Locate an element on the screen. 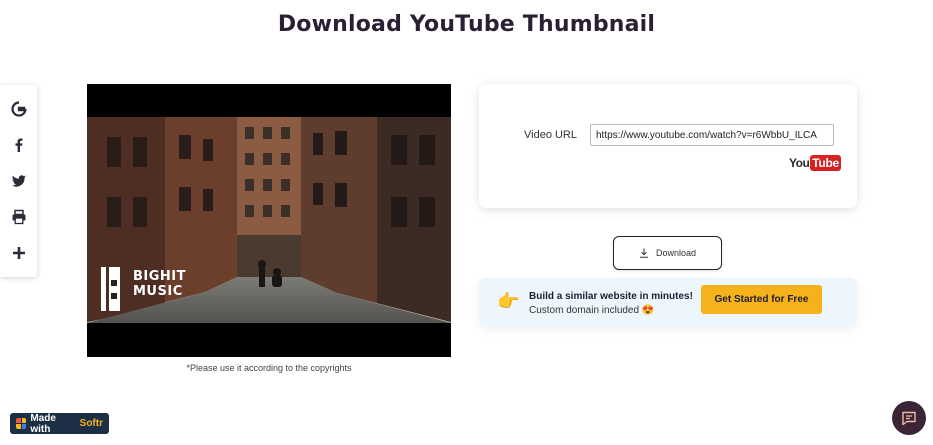  bighit-logo is located at coordinates (110, 289).